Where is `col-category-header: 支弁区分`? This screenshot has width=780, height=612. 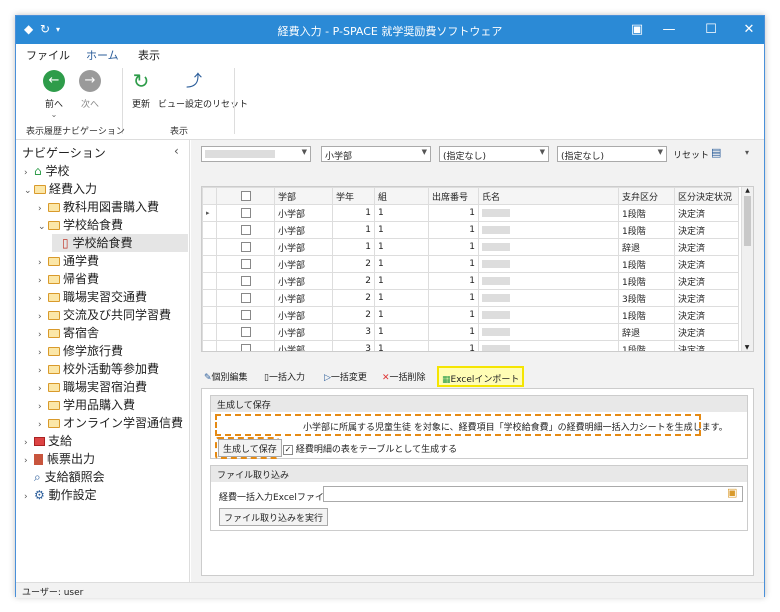
col-category-header: 支弁区分 is located at coordinates (646, 196).